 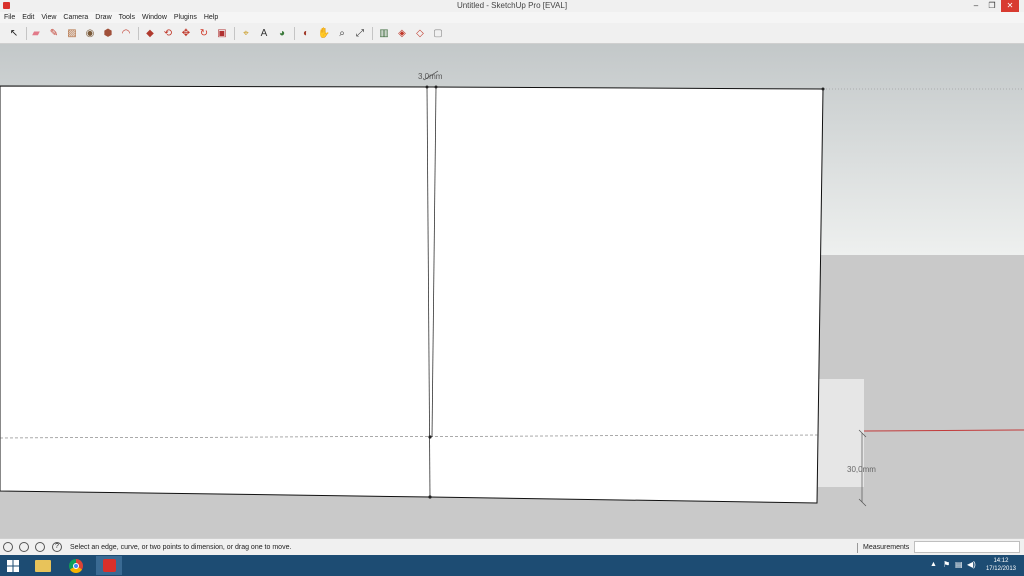 What do you see at coordinates (9, 17) in the screenshot?
I see `menu-file: File` at bounding box center [9, 17].